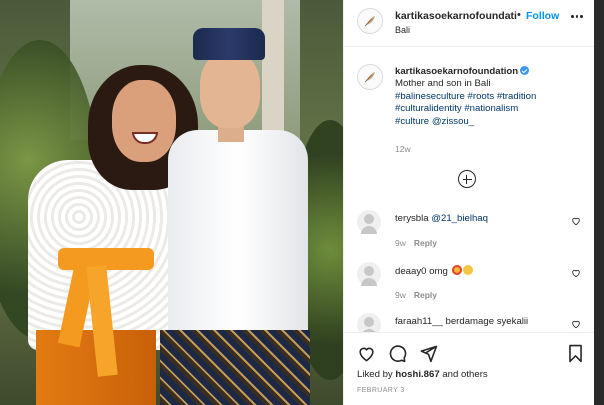 The width and height of the screenshot is (604, 405). What do you see at coordinates (456, 108) in the screenshot?
I see `caption-hashtags: #culturalidentity #nationalism` at bounding box center [456, 108].